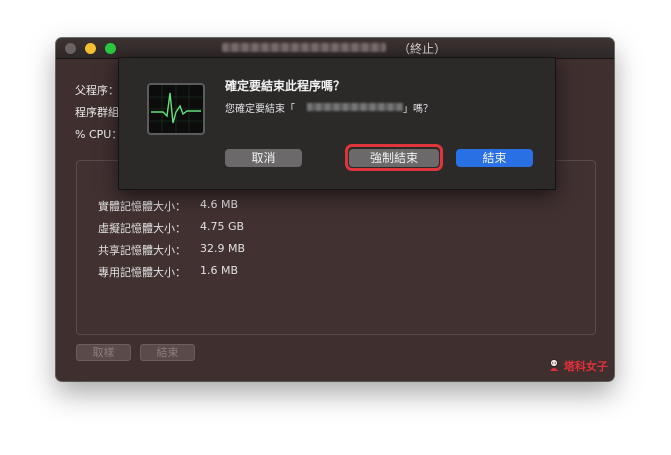  What do you see at coordinates (422, 49) in the screenshot?
I see `window-title-suffix: （終止）` at bounding box center [422, 49].